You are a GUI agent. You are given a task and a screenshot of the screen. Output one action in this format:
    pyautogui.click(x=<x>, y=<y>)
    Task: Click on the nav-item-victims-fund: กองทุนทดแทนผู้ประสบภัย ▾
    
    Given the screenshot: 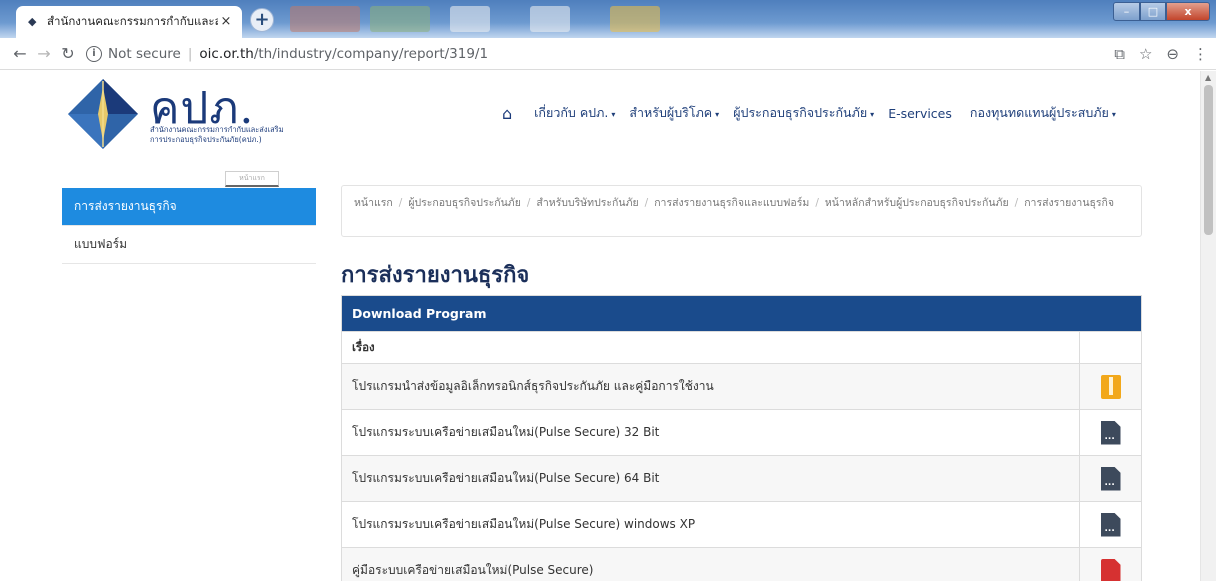 What is the action you would take?
    pyautogui.click(x=1043, y=113)
    